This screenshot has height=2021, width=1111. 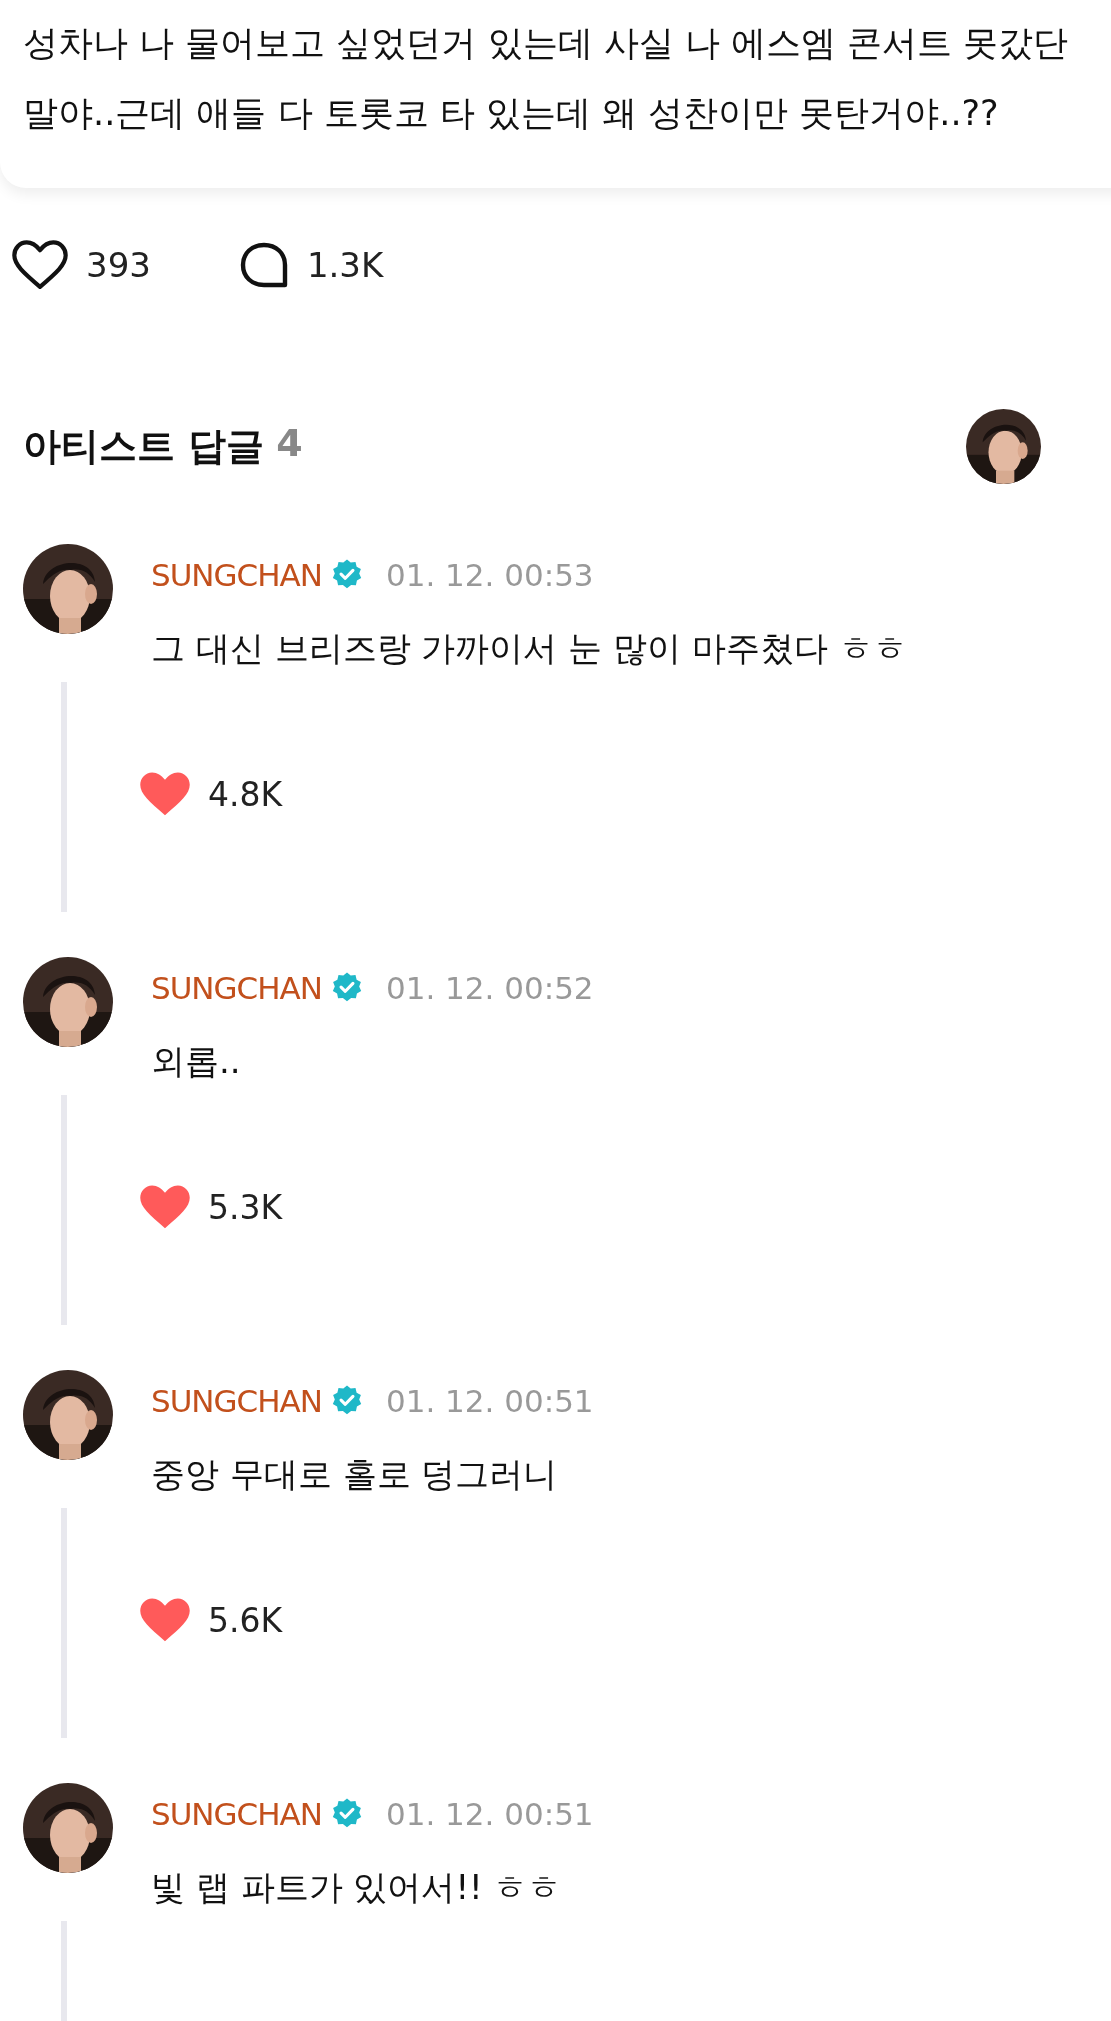 What do you see at coordinates (546, 78) in the screenshot?
I see `post-text: 성차나 나 물어보고 싶었던거 있는데 사실 나 에스엠 콘서트 못갔단 말야..근데 애들 다 토롯코 타 있는데 왜 성찬이만 못탄거야..??` at bounding box center [546, 78].